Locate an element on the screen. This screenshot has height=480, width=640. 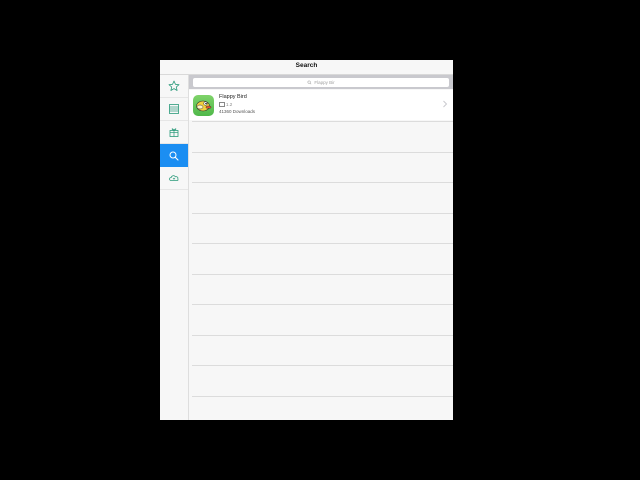
app-version-number: 1.2 is located at coordinates (229, 104).